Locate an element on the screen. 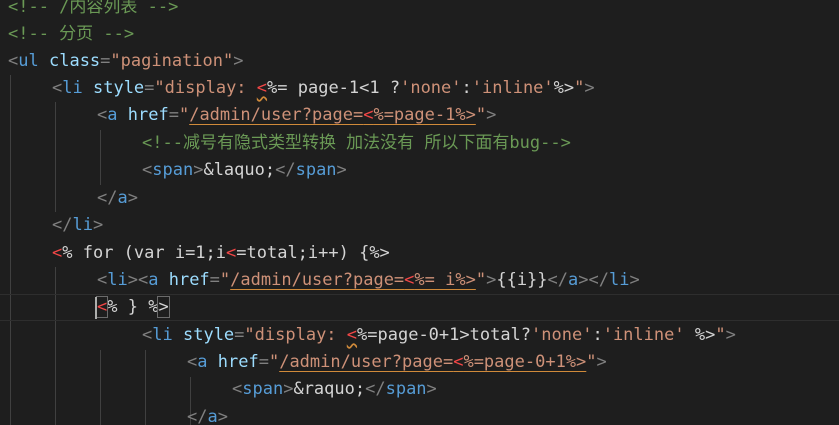 The height and width of the screenshot is (425, 839). code-line-5: <a href="/admin/user?page=<%=page-1%>"> is located at coordinates (297, 115).